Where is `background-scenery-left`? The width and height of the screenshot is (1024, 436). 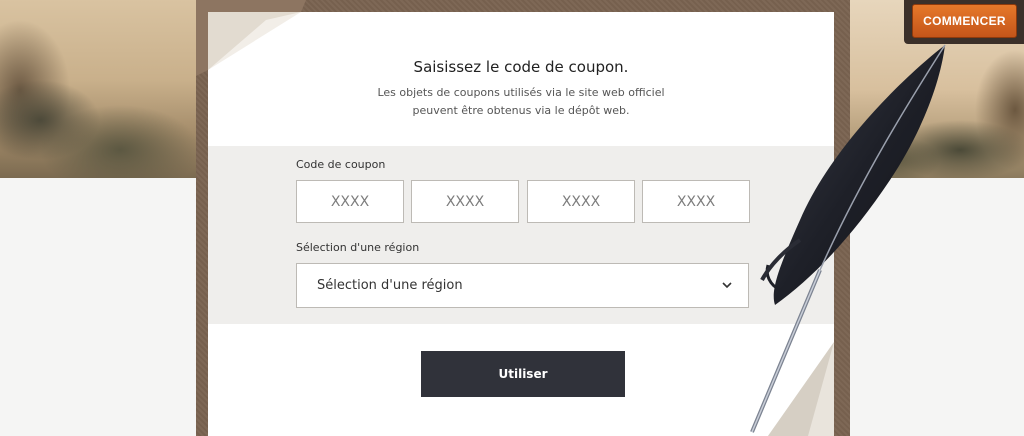
background-scenery-left is located at coordinates (98, 89).